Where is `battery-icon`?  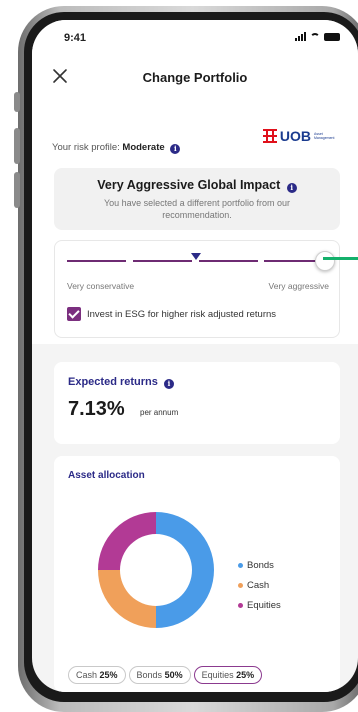
battery-icon is located at coordinates (332, 36).